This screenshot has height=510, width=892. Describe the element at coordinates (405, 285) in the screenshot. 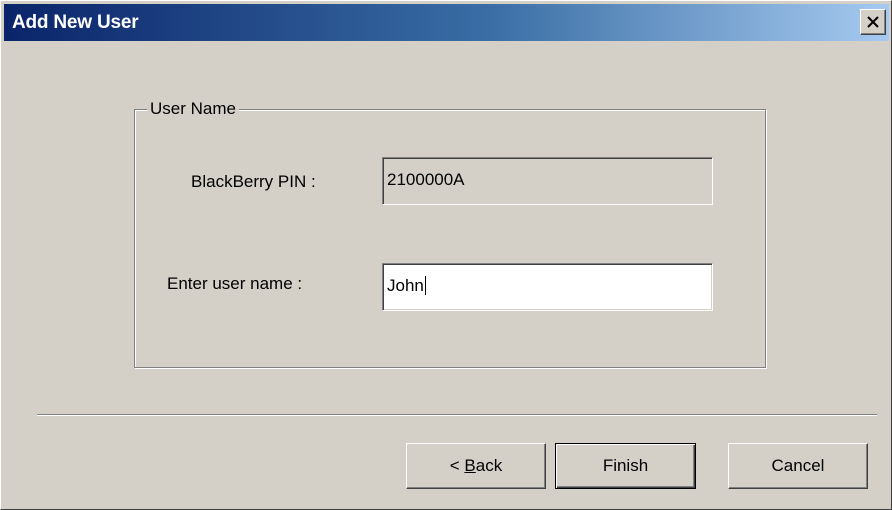

I see `user-name-value: John` at that location.